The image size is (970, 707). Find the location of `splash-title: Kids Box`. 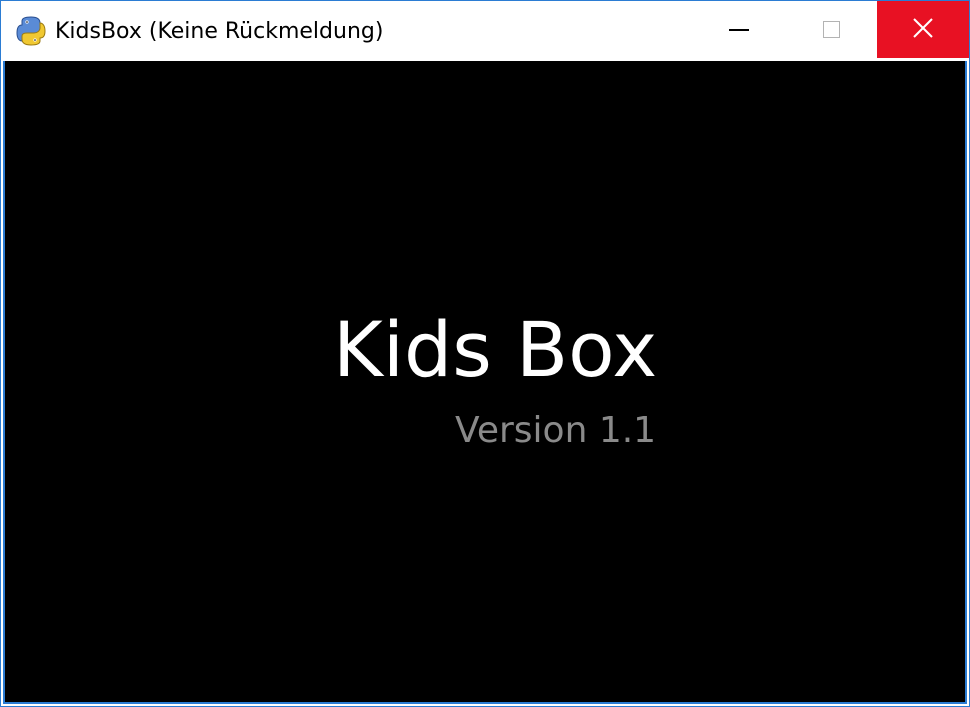

splash-title: Kids Box is located at coordinates (495, 349).